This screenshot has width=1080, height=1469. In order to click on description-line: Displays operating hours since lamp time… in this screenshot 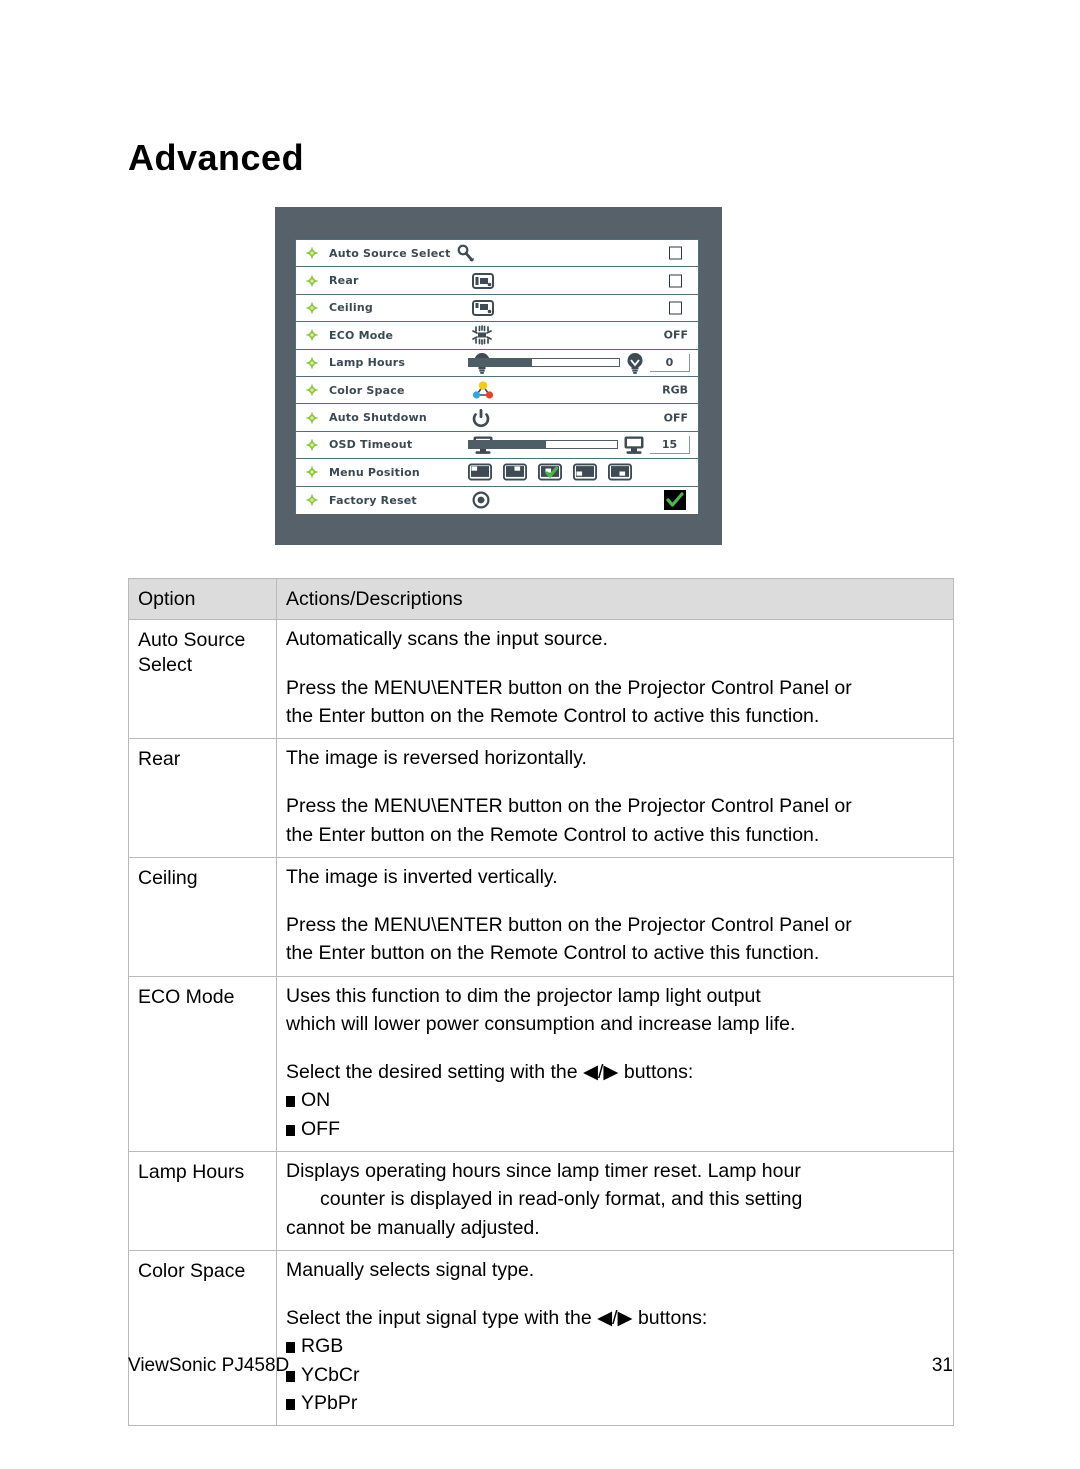, I will do `click(543, 1170)`.